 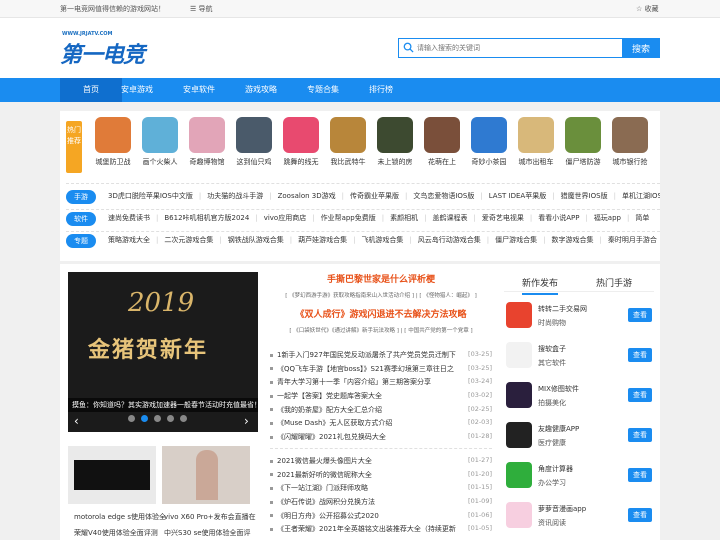 I want to click on row-link: vivo应用商店, so click(x=285, y=218).